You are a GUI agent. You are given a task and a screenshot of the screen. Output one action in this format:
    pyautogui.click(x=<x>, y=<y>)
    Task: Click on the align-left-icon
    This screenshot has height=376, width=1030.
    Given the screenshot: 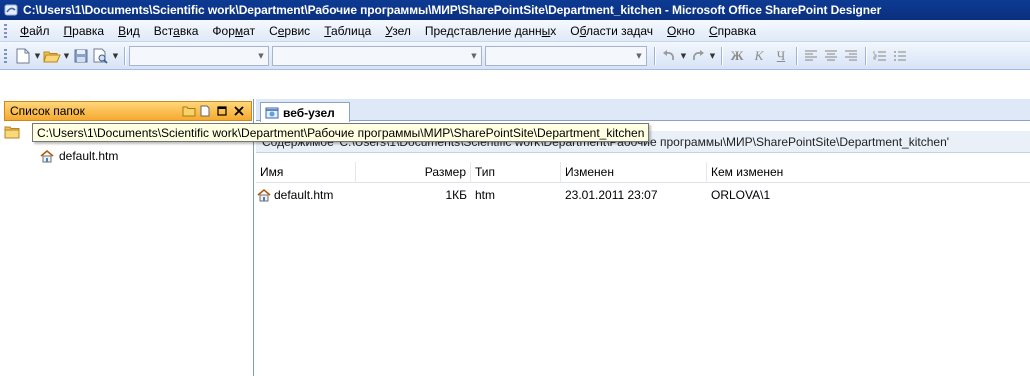 What is the action you would take?
    pyautogui.click(x=811, y=55)
    